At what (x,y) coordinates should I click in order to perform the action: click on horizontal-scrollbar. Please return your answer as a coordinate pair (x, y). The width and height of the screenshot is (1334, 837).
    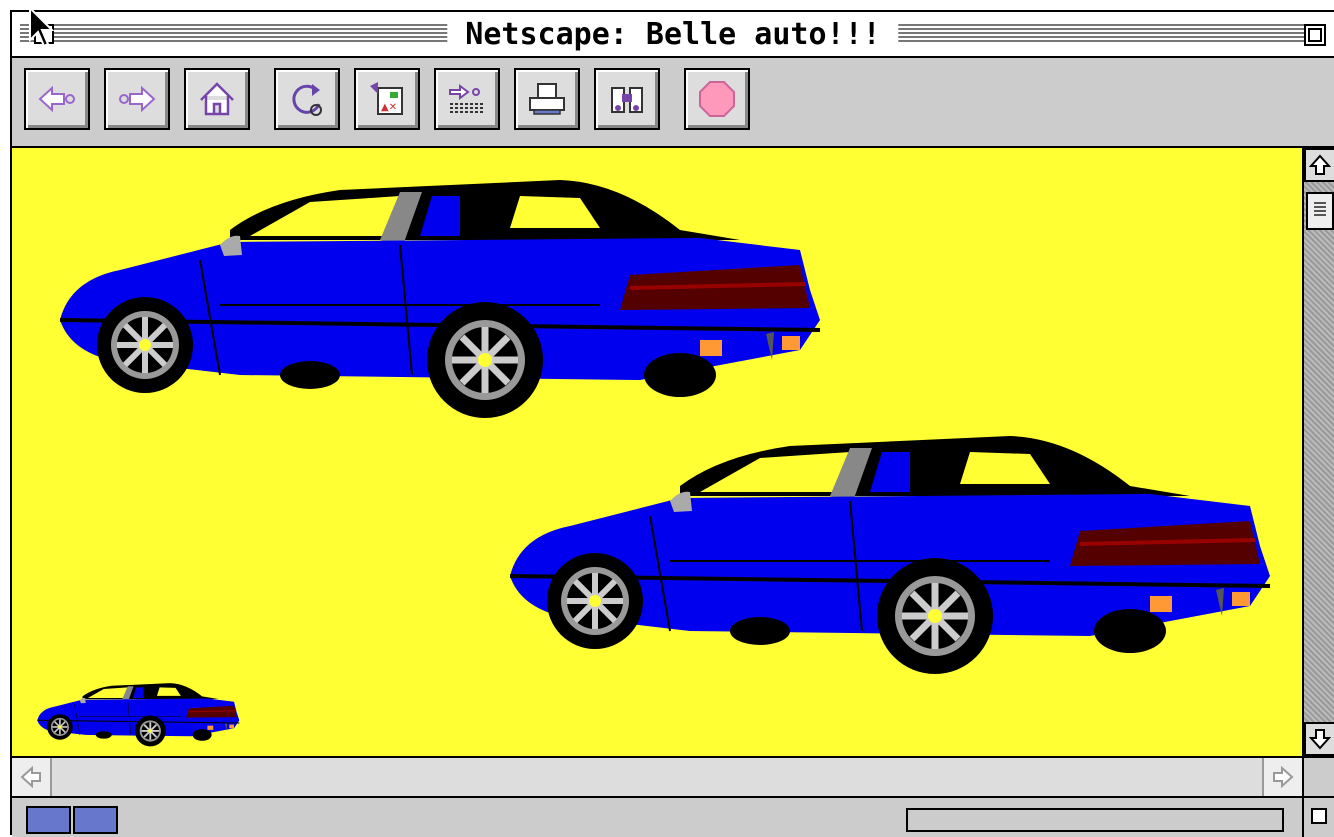
    Looking at the image, I should click on (657, 776).